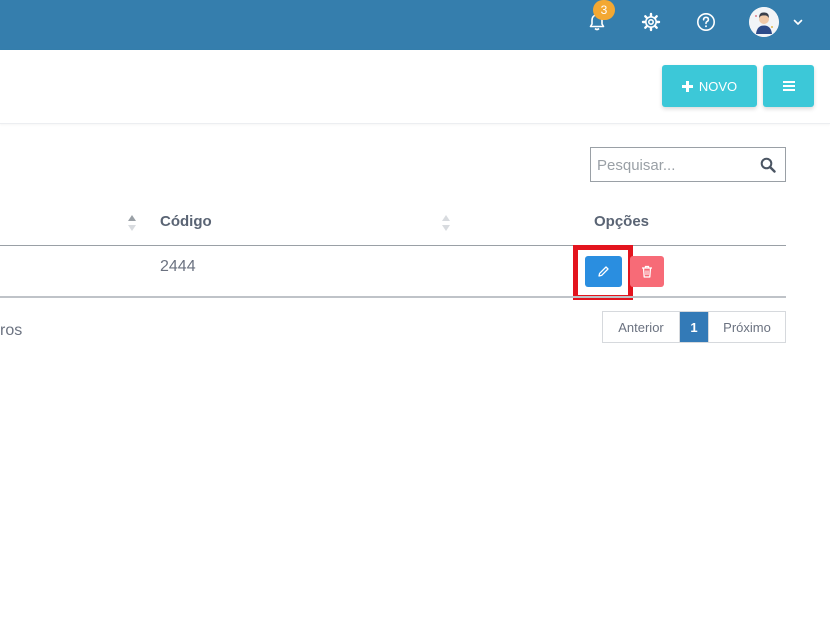  I want to click on notification-badge: 3, so click(604, 10).